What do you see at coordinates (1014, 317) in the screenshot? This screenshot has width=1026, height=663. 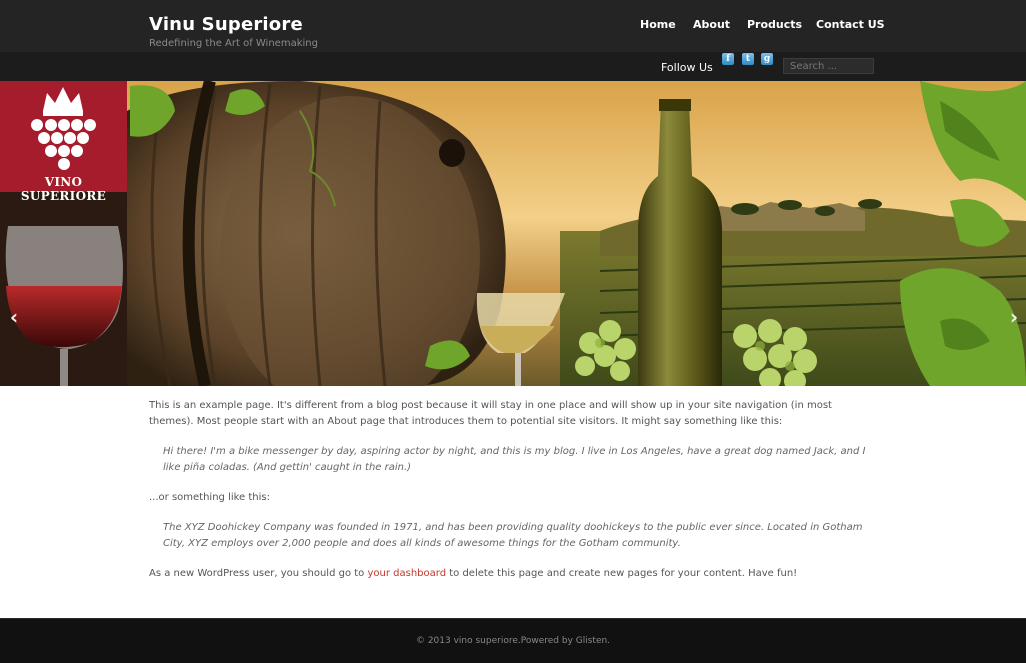 I see `slider-next-button: ›` at bounding box center [1014, 317].